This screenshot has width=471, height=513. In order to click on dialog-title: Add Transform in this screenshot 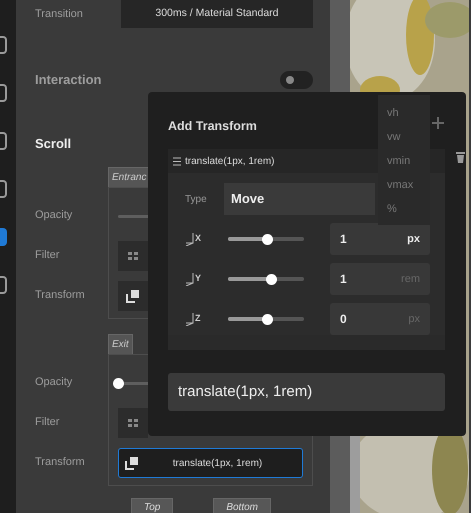, I will do `click(212, 126)`.